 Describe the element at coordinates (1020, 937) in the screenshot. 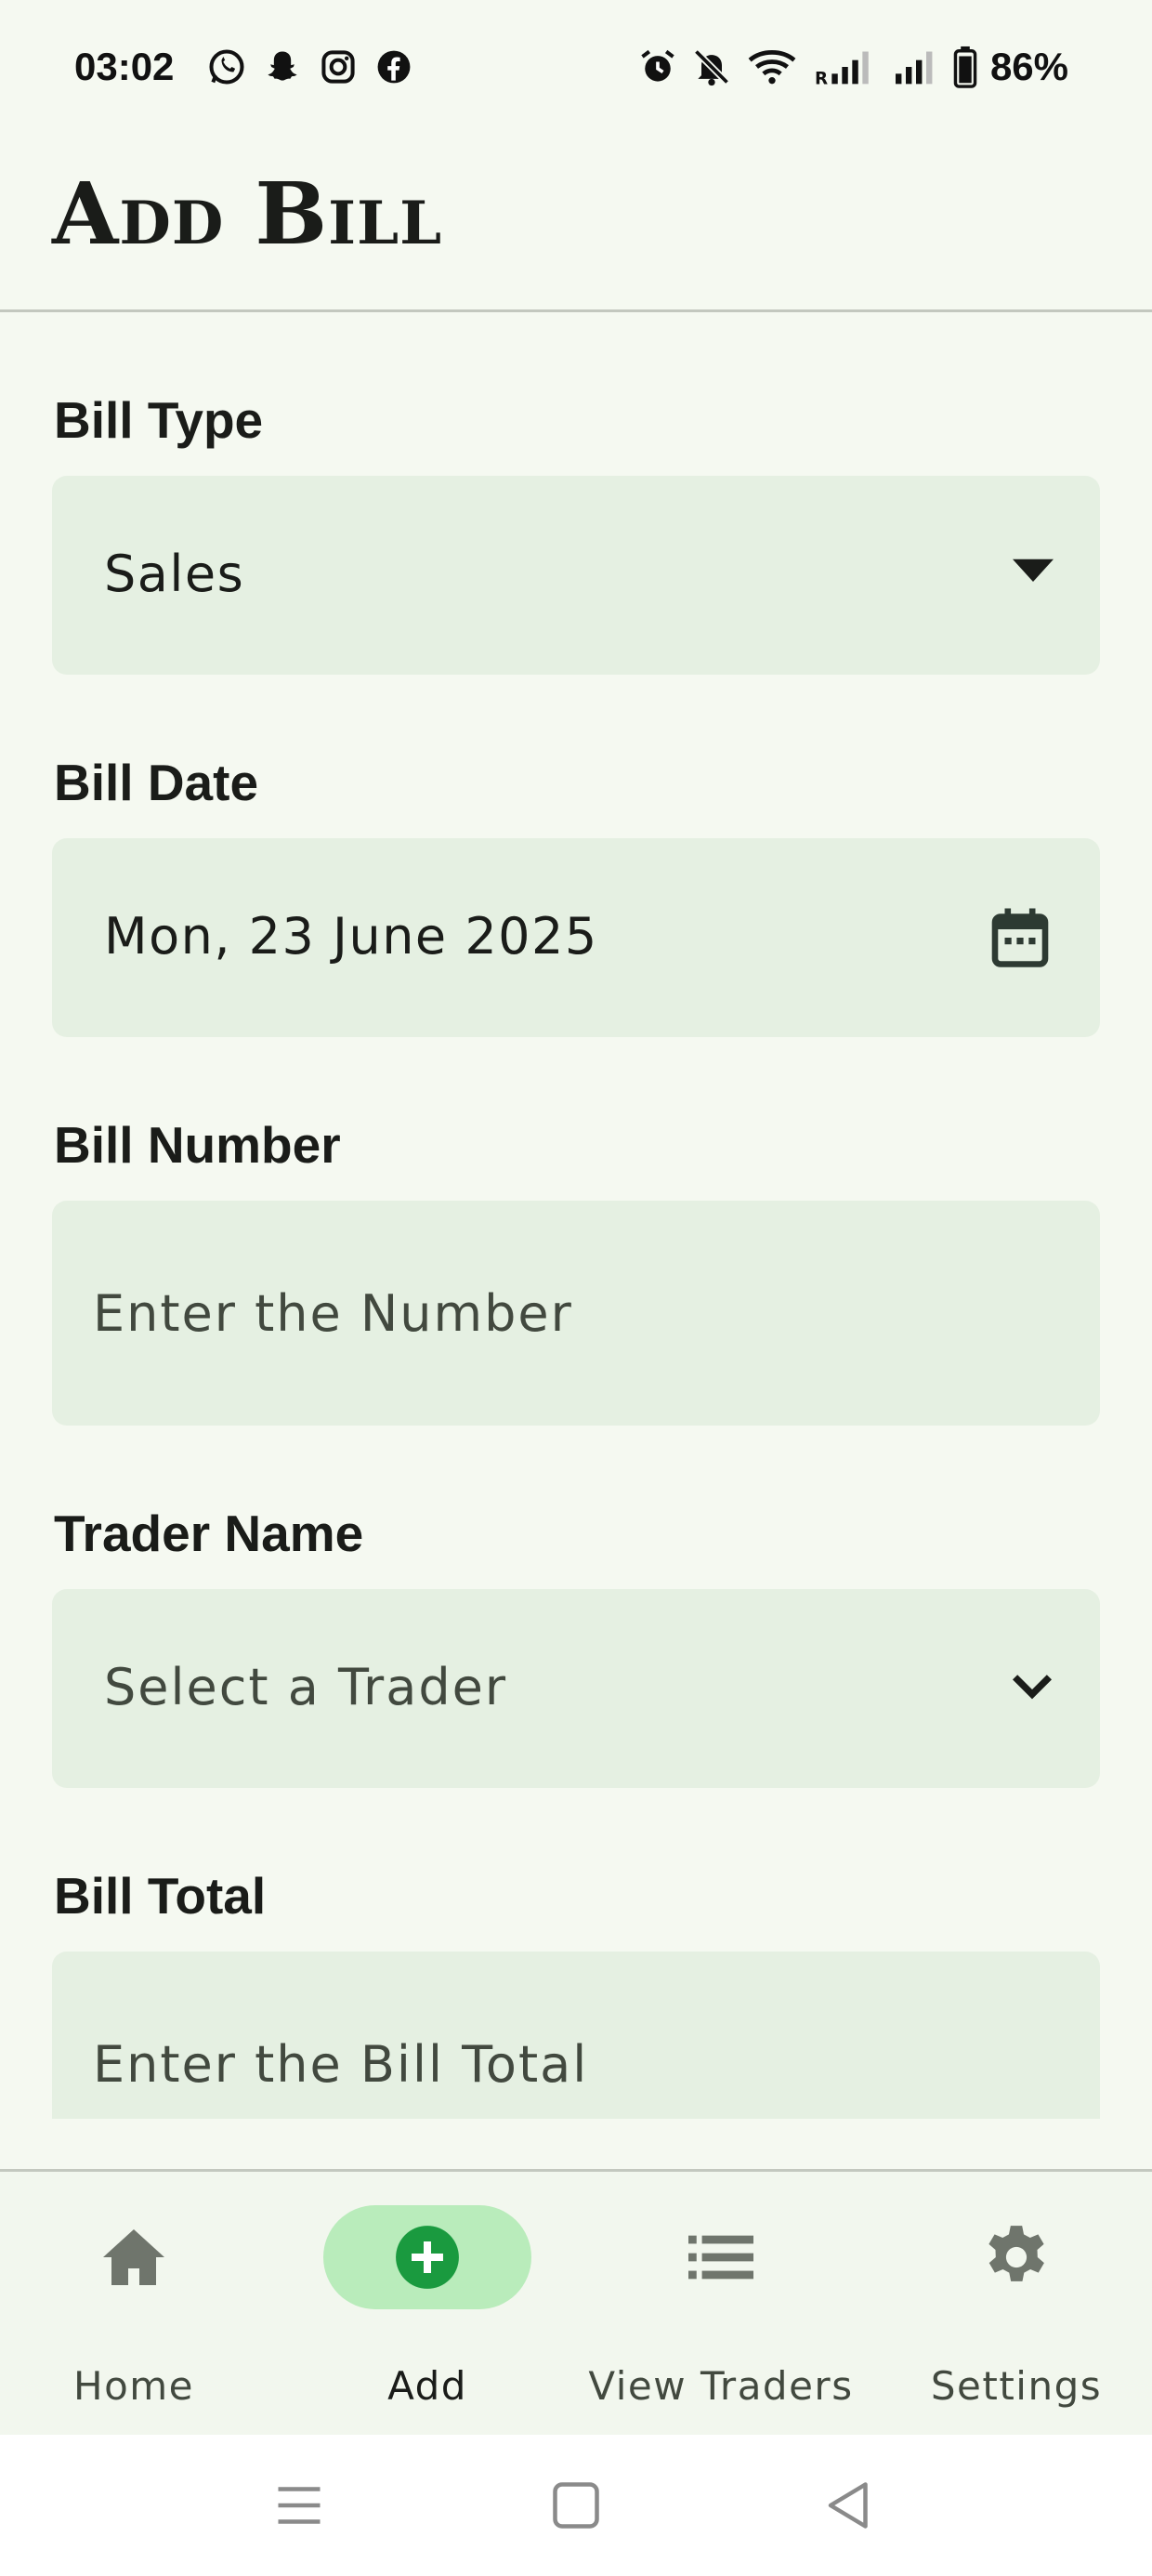

I see `calendar-icon` at that location.